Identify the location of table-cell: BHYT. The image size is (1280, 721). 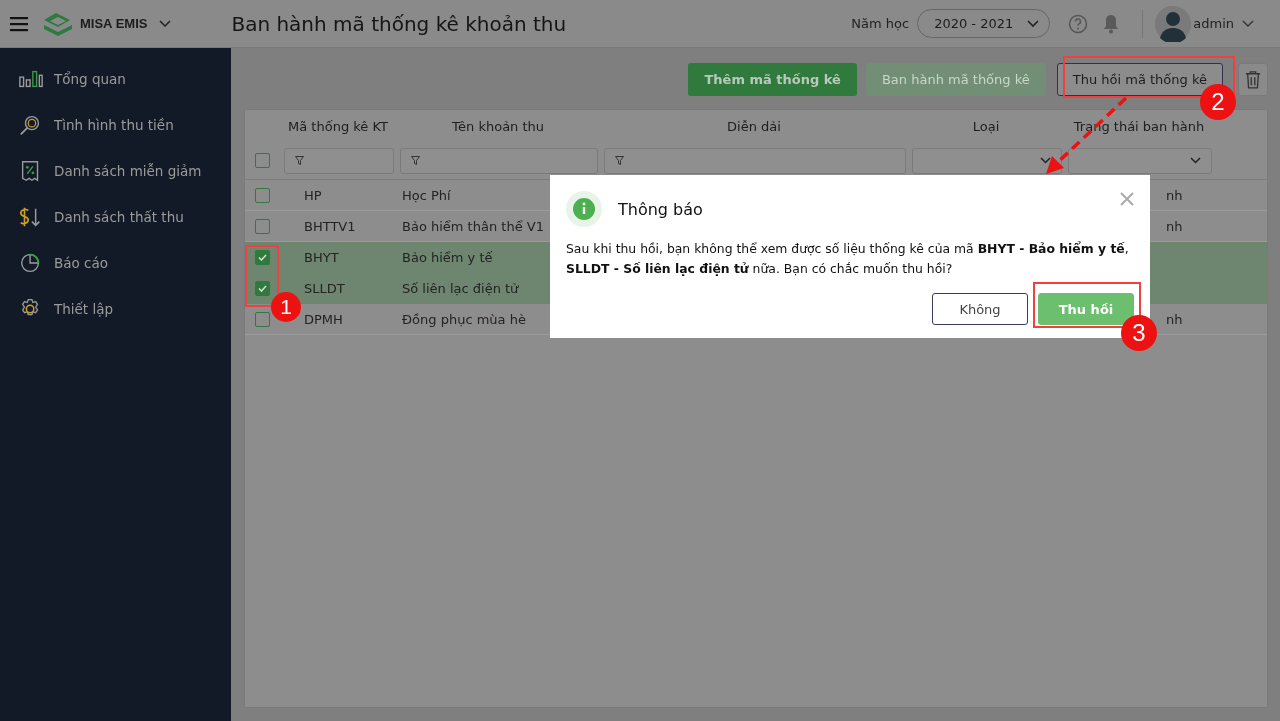
(321, 257).